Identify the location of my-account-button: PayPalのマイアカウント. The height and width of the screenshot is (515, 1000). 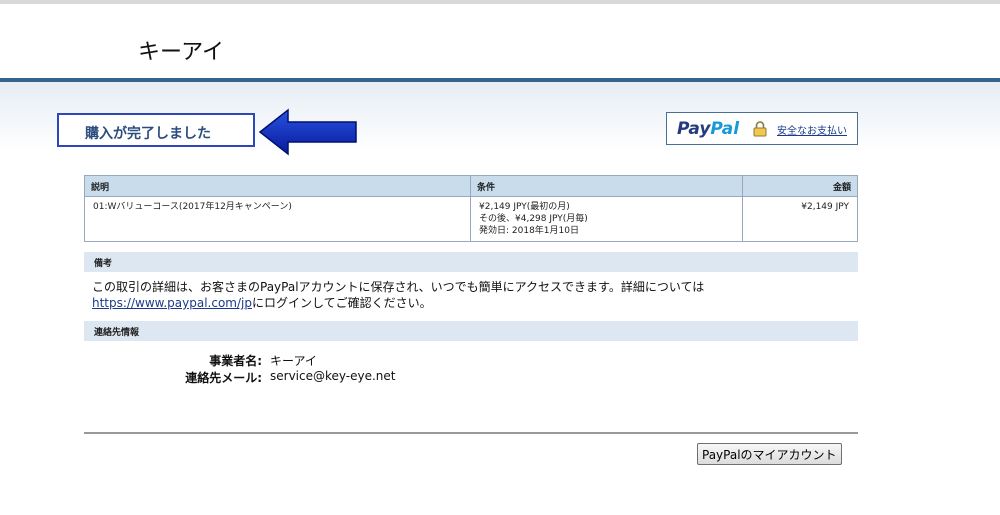
(769, 454).